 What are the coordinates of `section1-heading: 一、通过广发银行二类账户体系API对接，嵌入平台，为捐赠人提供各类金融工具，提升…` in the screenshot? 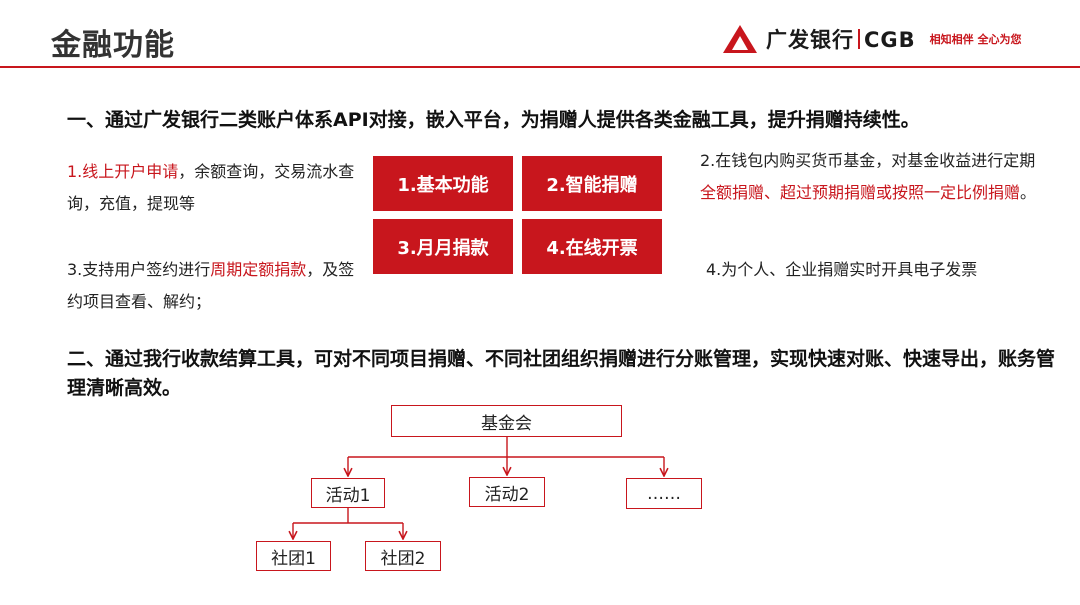 It's located at (493, 120).